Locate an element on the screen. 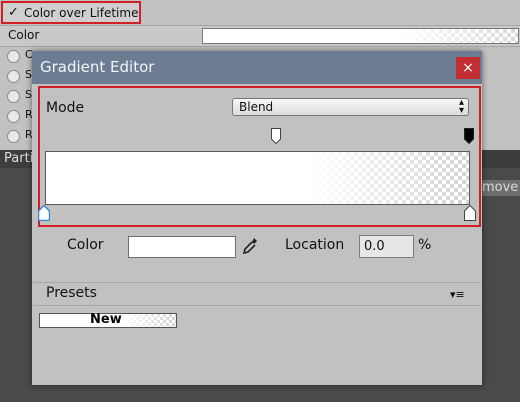  presets-label: Presets is located at coordinates (71, 293).